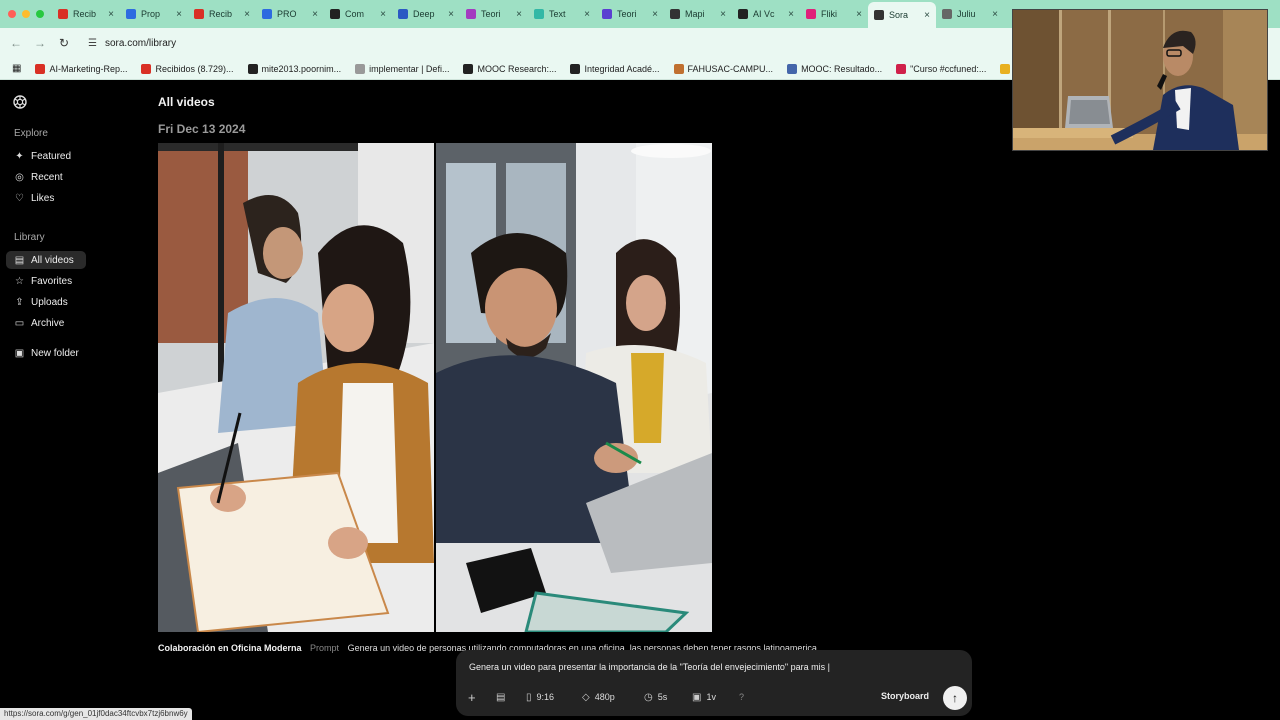 This screenshot has height=720, width=1280. What do you see at coordinates (662, 697) in the screenshot?
I see `duration-value: 5s` at bounding box center [662, 697].